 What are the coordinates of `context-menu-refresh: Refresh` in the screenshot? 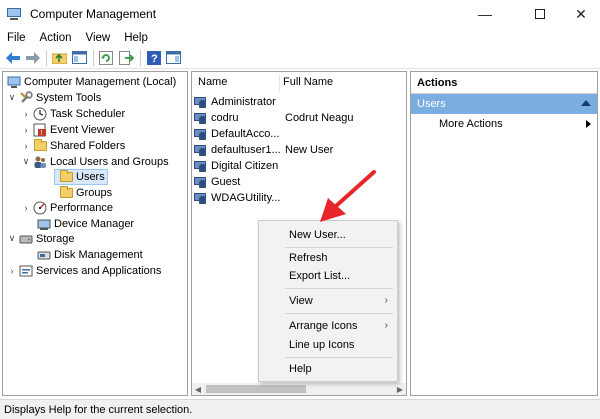 It's located at (308, 258).